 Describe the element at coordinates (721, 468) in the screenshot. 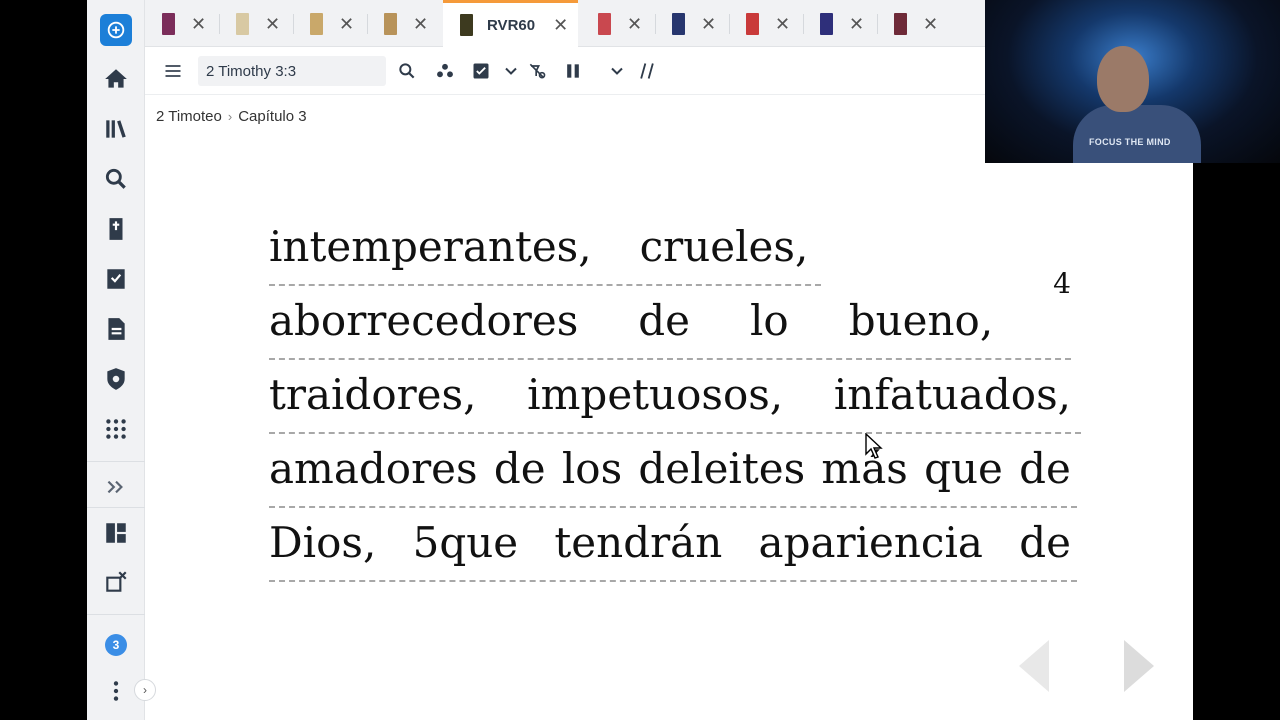

I see `word: deleites` at that location.